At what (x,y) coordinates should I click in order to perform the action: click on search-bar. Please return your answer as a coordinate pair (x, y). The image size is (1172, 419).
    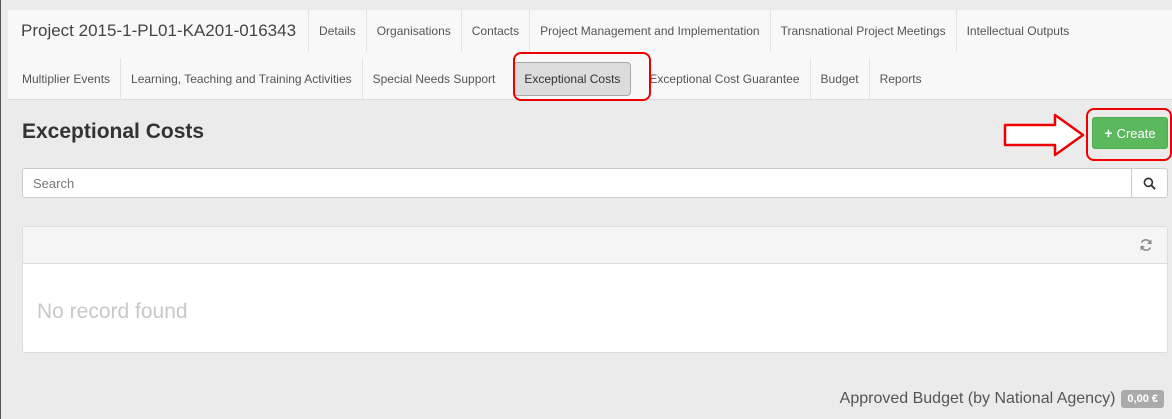
    Looking at the image, I should click on (595, 183).